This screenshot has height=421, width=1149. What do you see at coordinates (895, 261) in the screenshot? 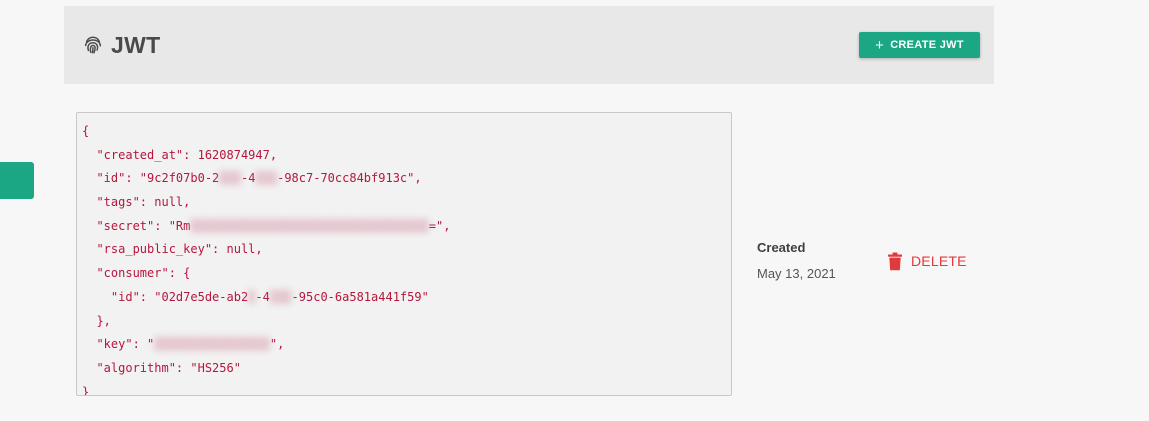
I see `trash-icon` at bounding box center [895, 261].